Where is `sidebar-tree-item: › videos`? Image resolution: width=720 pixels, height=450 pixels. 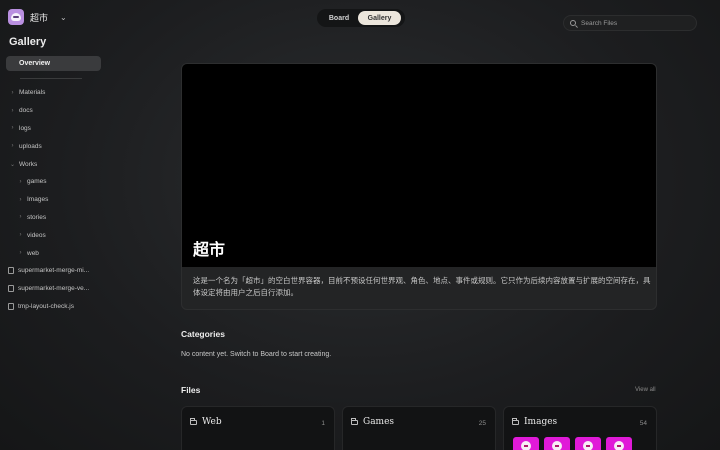
sidebar-tree-item: › videos is located at coordinates (54, 235).